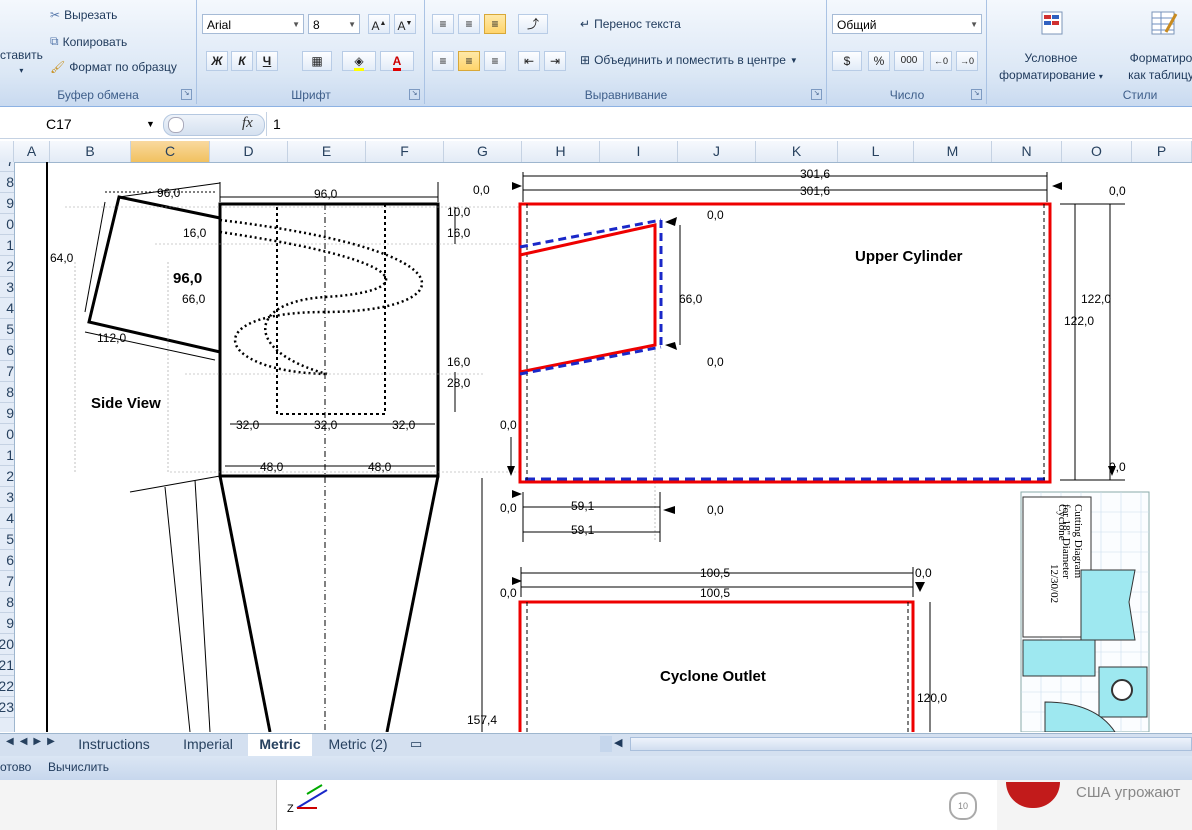 The height and width of the screenshot is (830, 1192). I want to click on column-header-k: K, so click(797, 151).